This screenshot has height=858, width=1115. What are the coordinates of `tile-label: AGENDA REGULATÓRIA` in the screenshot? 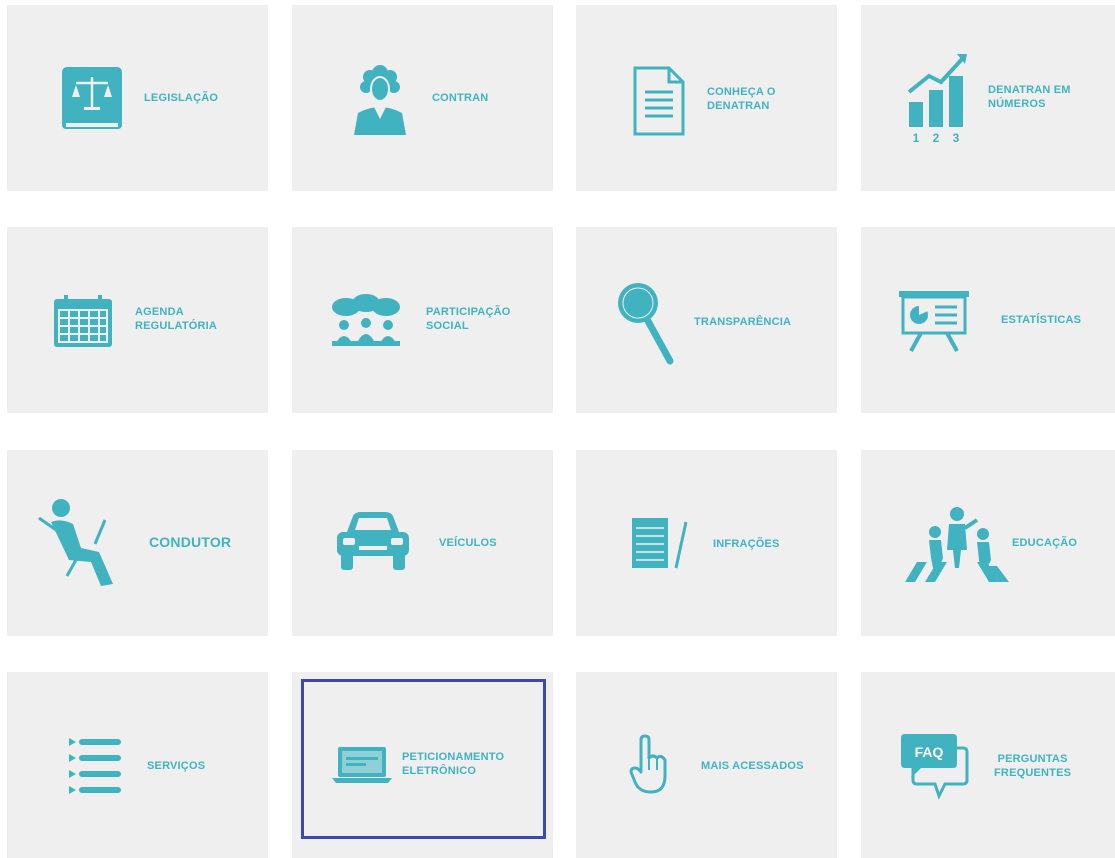 It's located at (176, 319).